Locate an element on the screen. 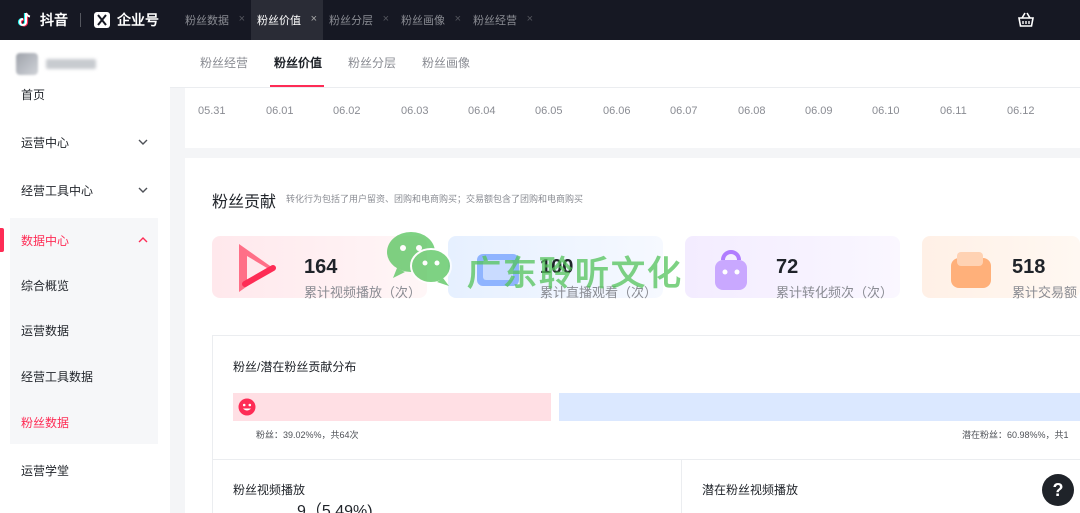  brand-name: 抖音 is located at coordinates (54, 20).